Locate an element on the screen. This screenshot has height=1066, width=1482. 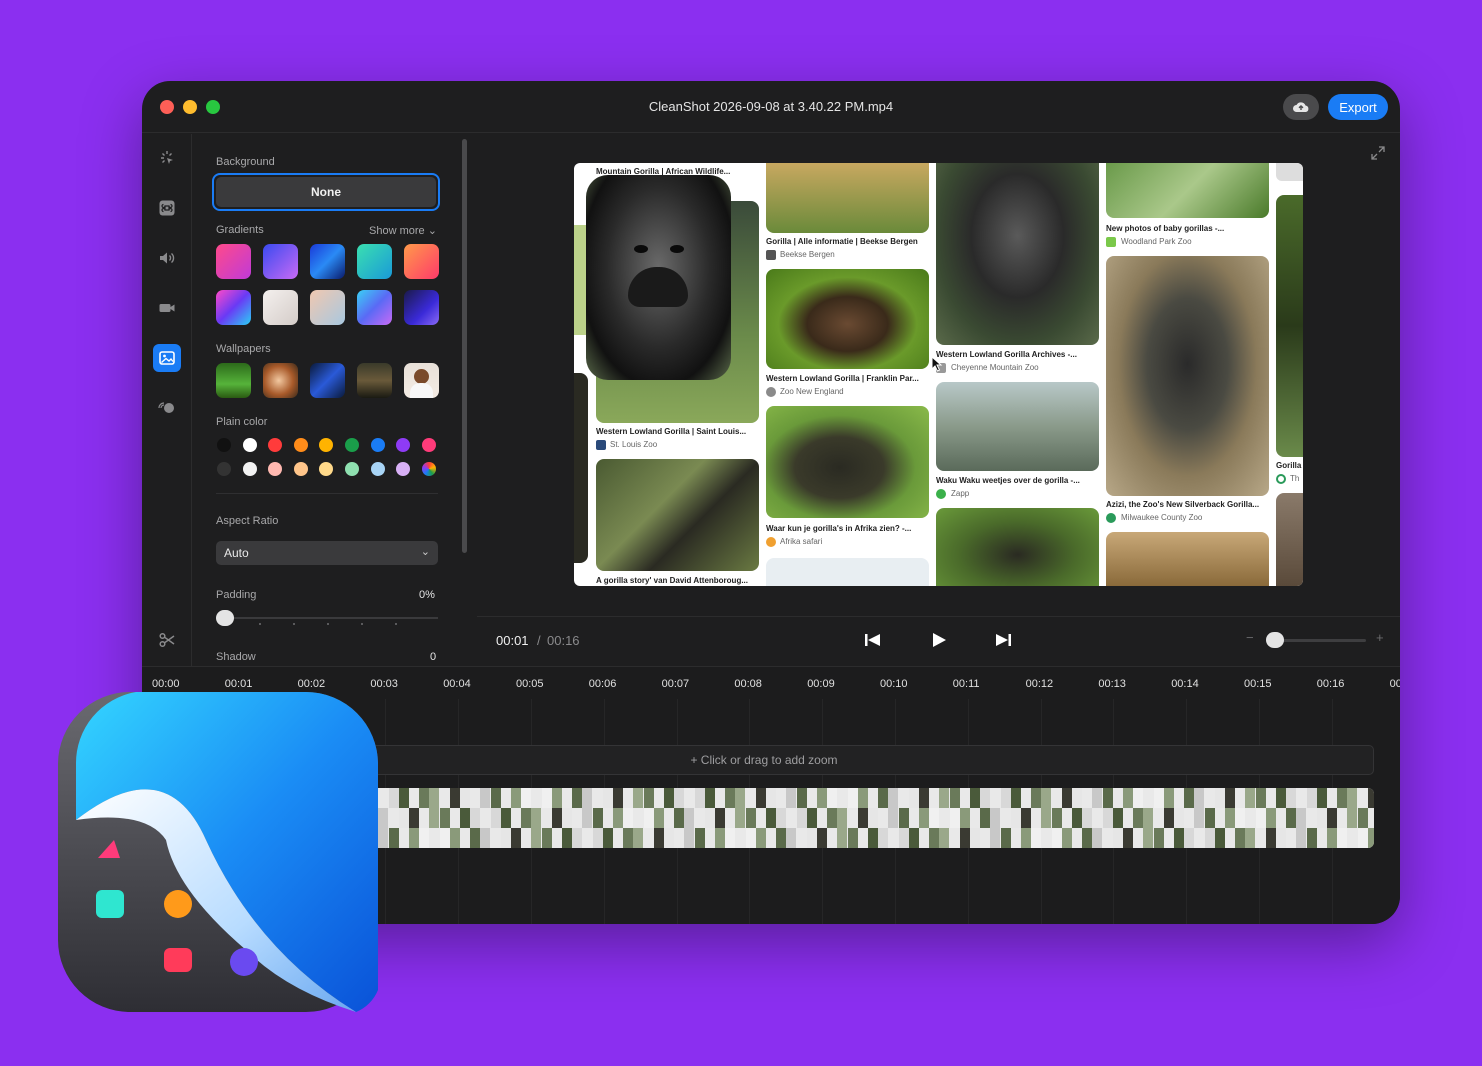
skip-forward-icon is located at coordinates (1003, 640).